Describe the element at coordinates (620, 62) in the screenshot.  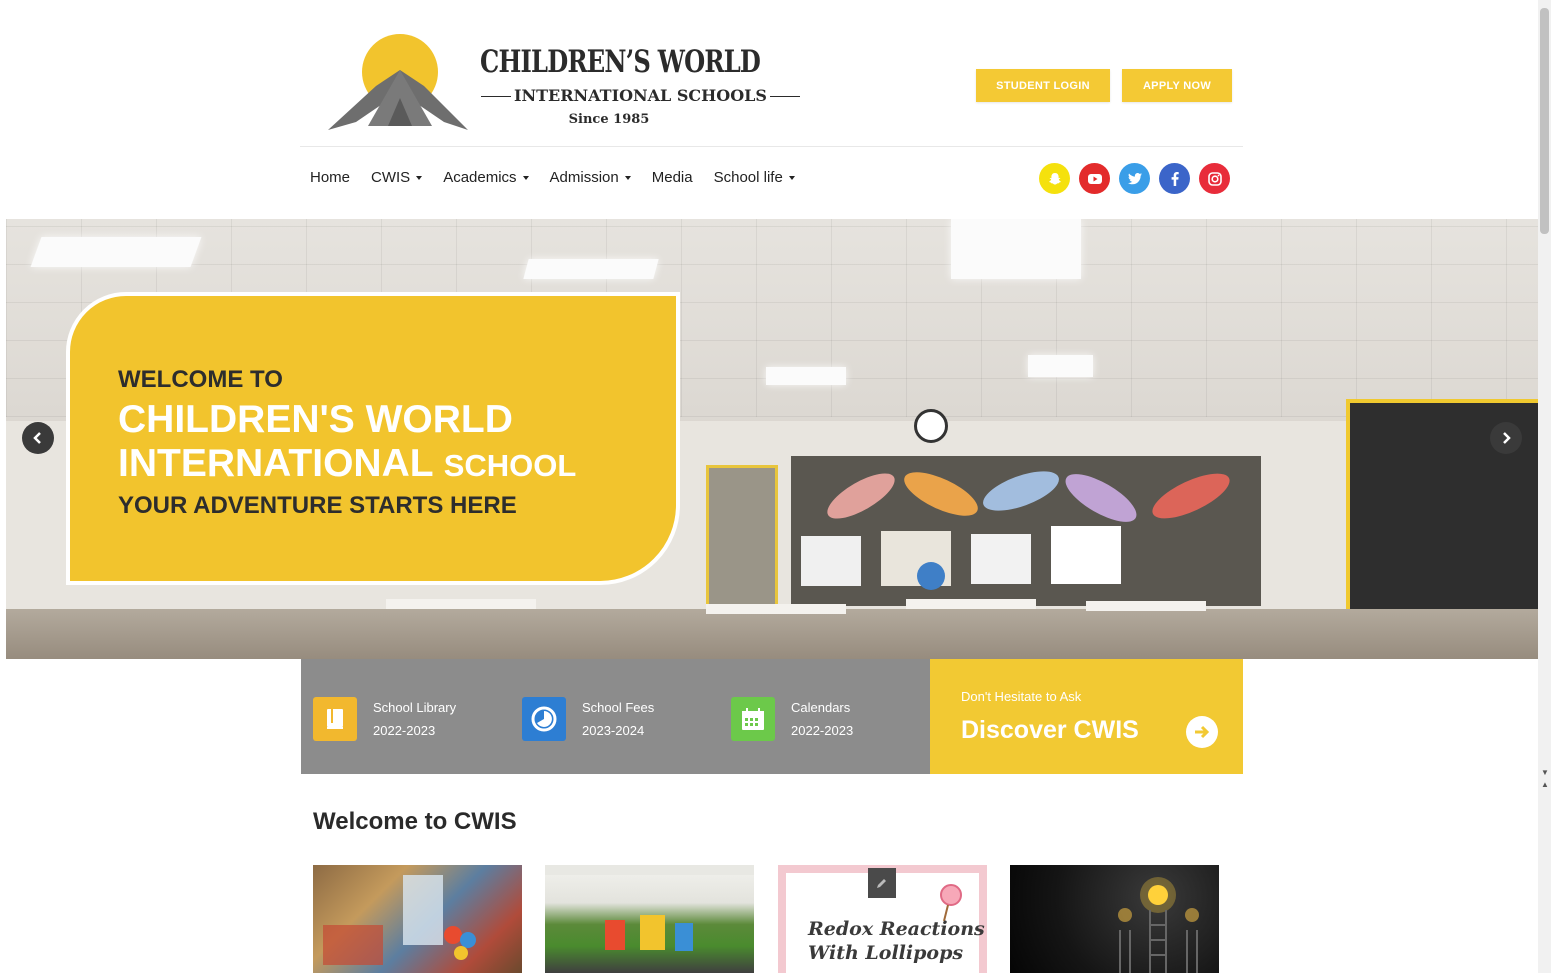
I see `brand-title: CHILDREN’S WORLD` at that location.